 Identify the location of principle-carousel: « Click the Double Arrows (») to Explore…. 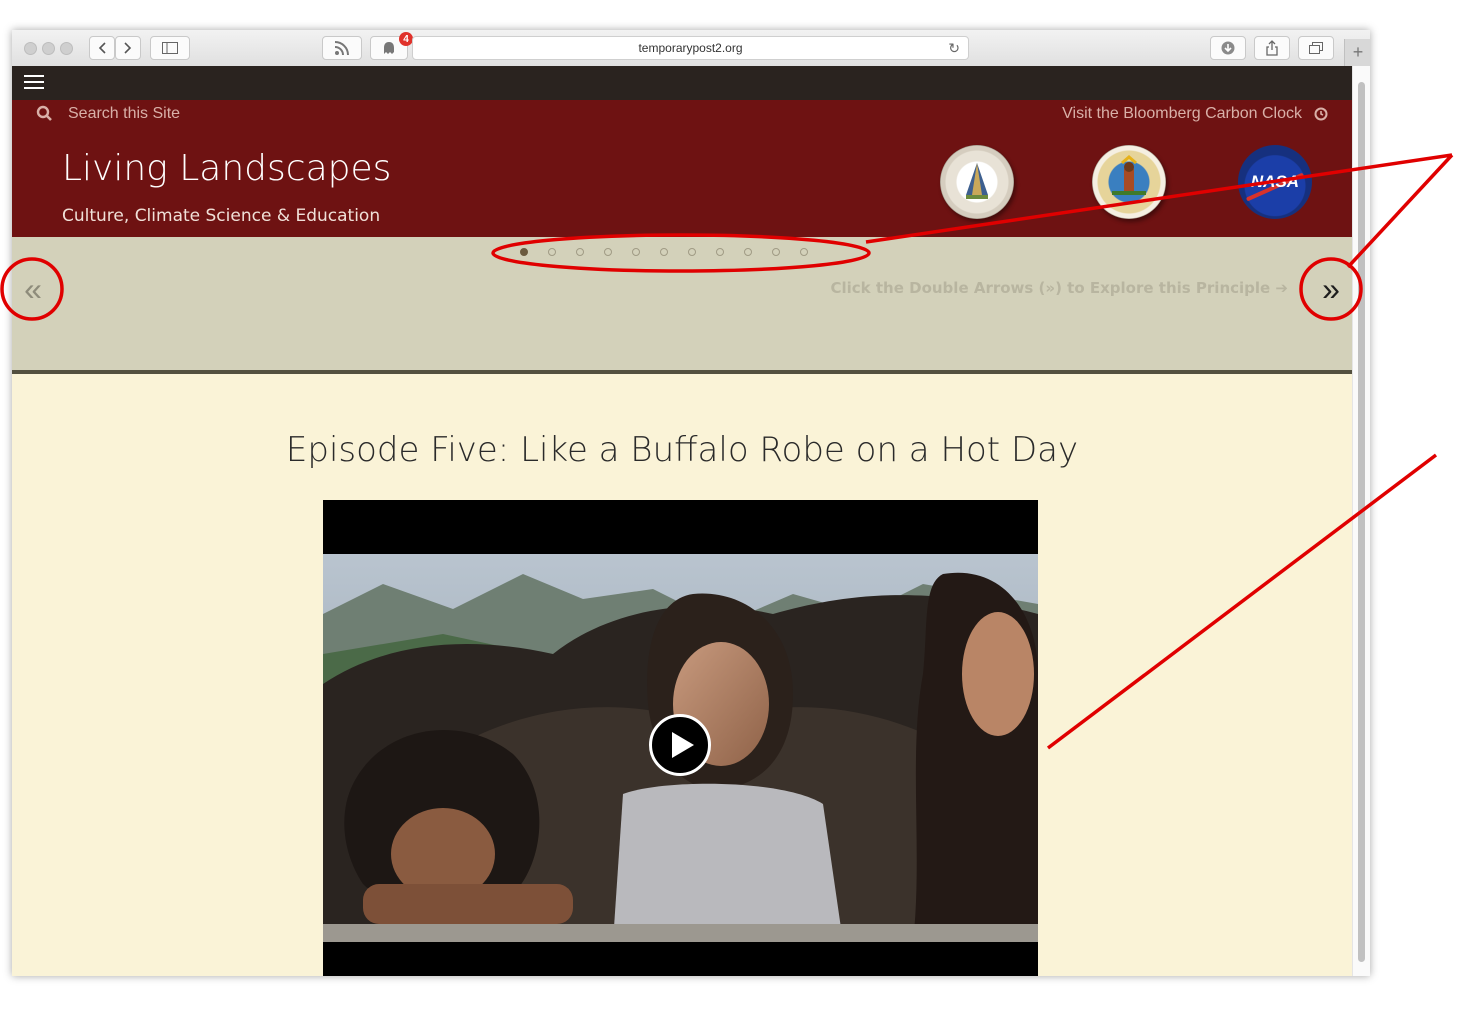
(682, 303).